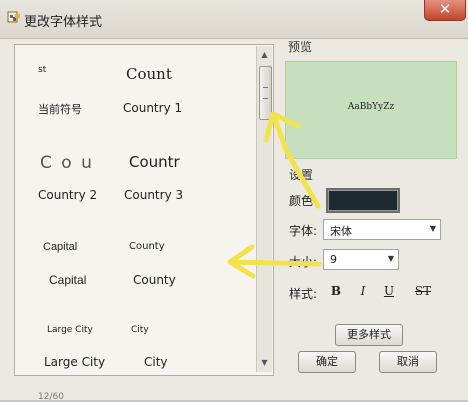 The width and height of the screenshot is (468, 402). What do you see at coordinates (264, 209) in the screenshot?
I see `list-scrollbar: ▲ ▼` at bounding box center [264, 209].